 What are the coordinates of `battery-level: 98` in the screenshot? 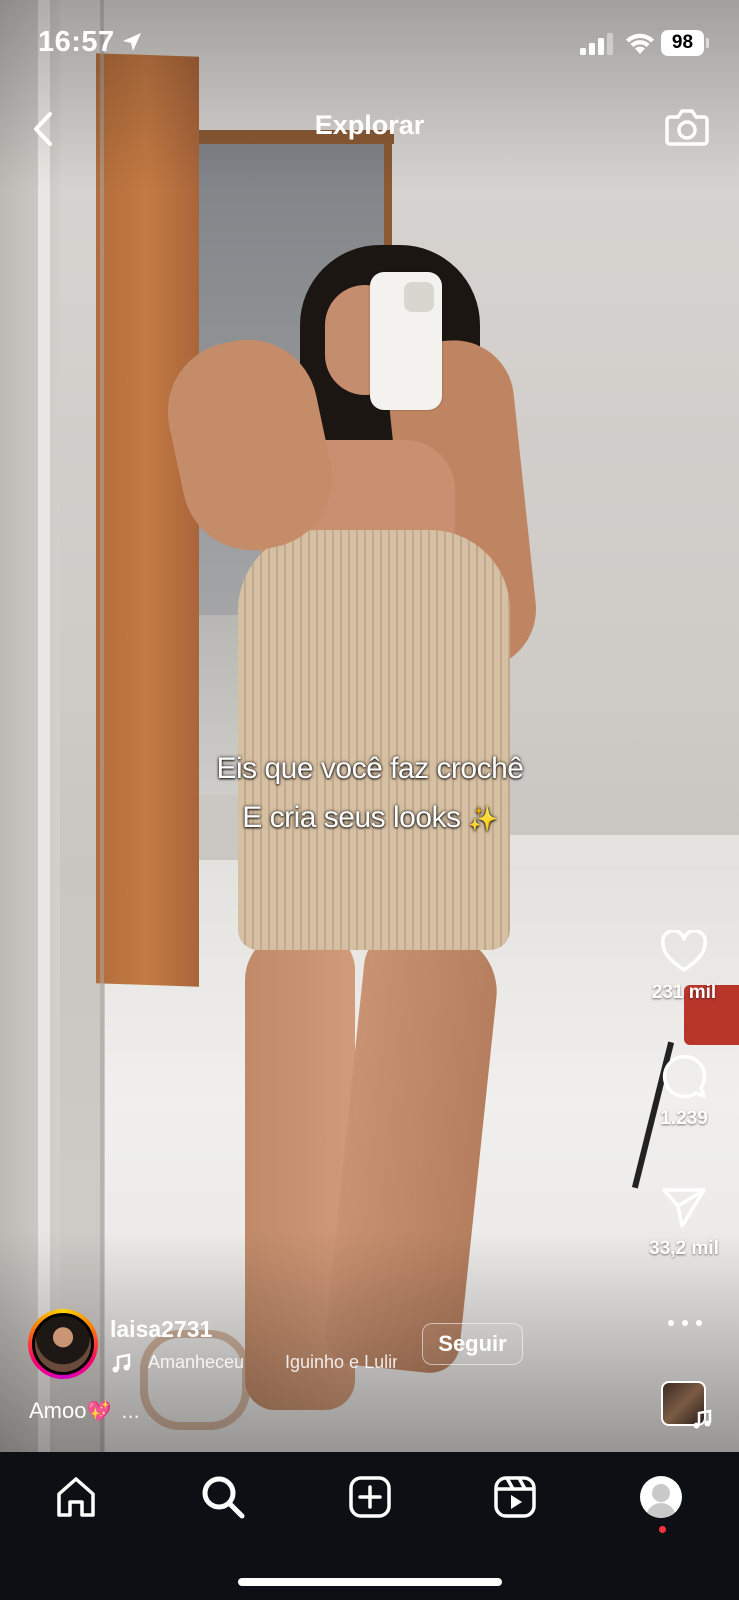 It's located at (682, 43).